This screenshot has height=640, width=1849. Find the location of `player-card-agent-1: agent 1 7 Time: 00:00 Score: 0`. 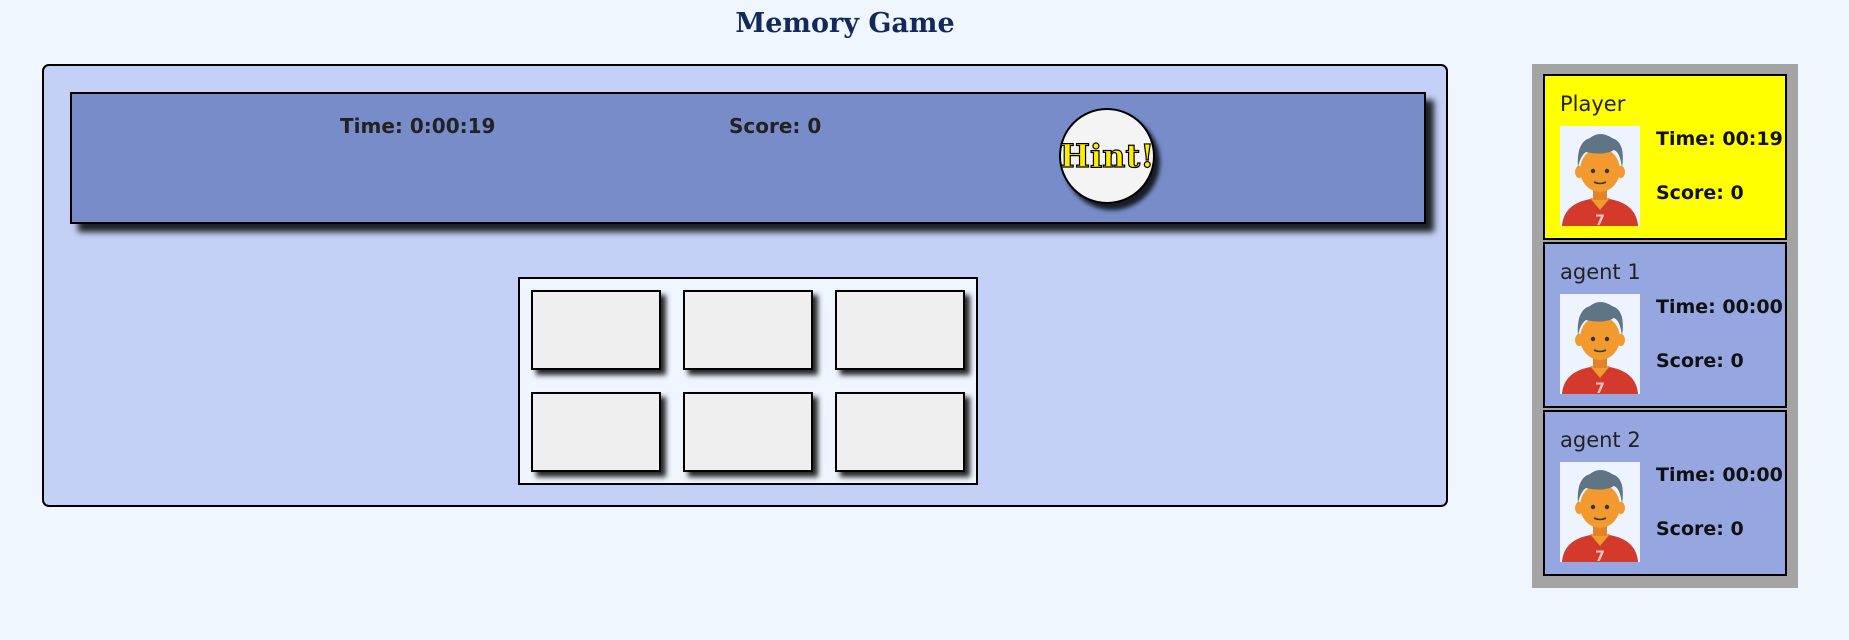

player-card-agent-1: agent 1 7 Time: 00:00 Score: 0 is located at coordinates (1665, 325).